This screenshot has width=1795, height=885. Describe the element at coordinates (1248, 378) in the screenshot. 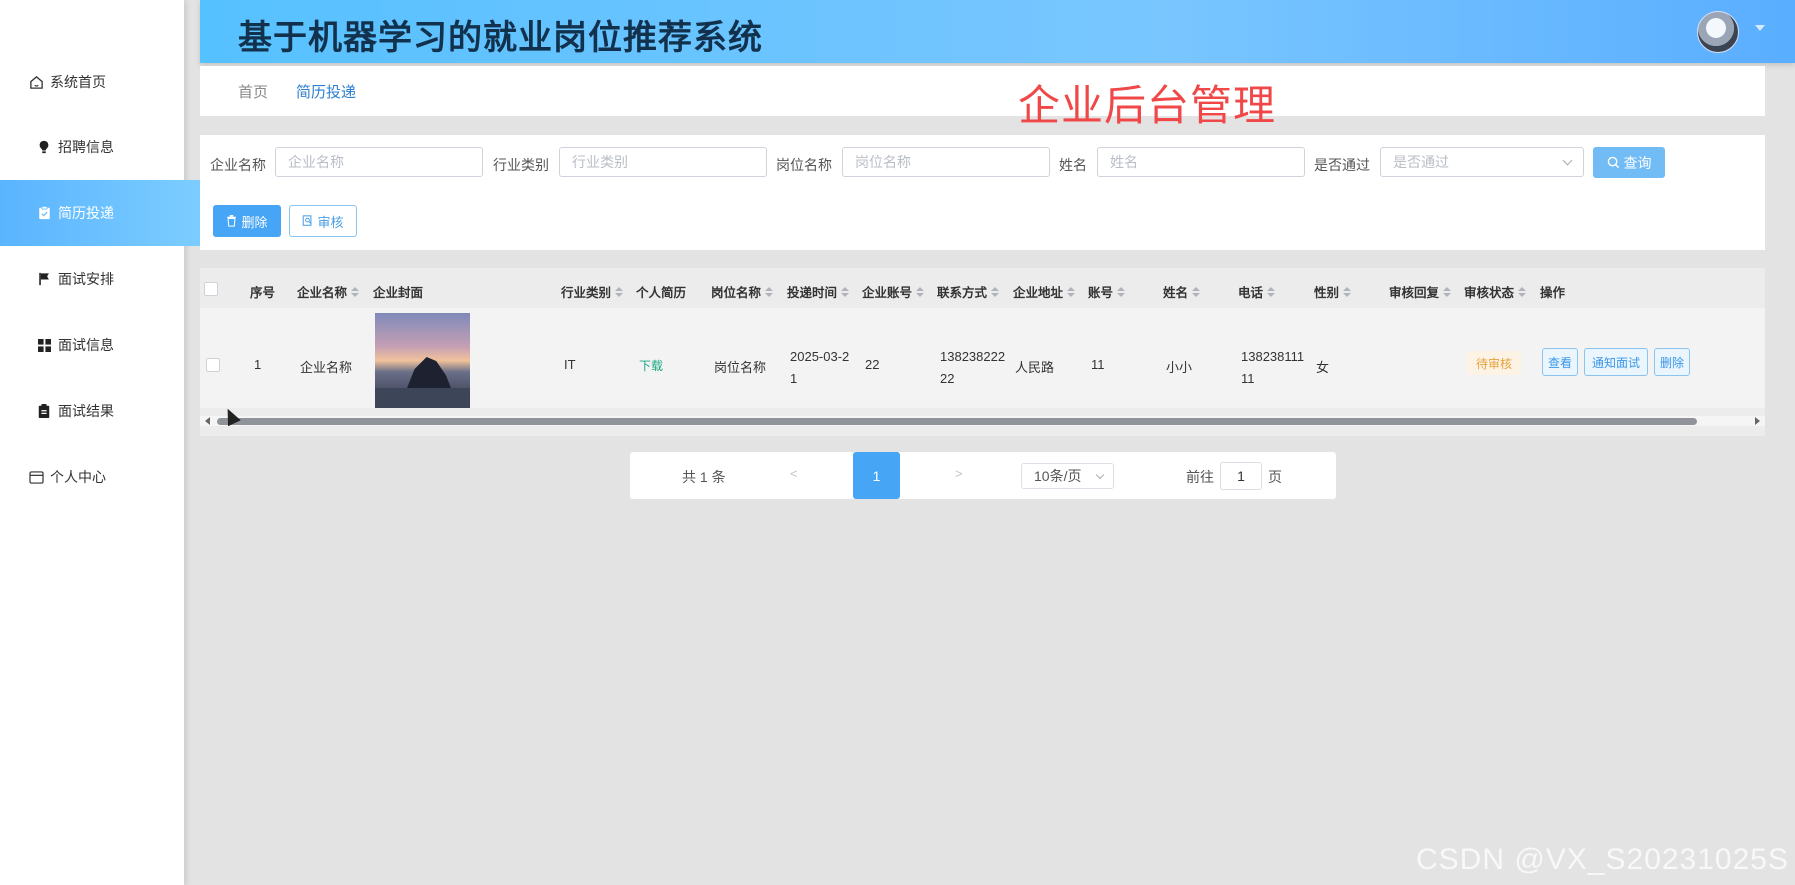

I see `cell-phone-line2: 11` at that location.